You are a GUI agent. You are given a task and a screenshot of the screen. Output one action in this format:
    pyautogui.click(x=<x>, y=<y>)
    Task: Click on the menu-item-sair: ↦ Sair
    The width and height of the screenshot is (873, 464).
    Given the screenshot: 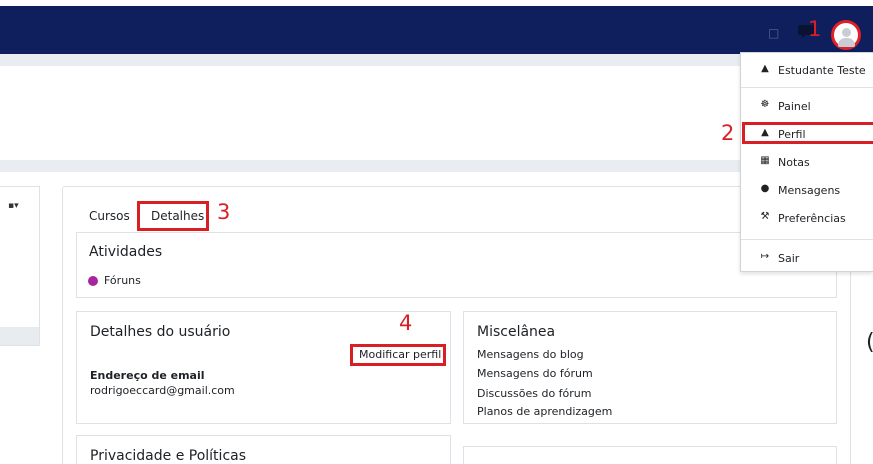 What is the action you would take?
    pyautogui.click(x=807, y=258)
    